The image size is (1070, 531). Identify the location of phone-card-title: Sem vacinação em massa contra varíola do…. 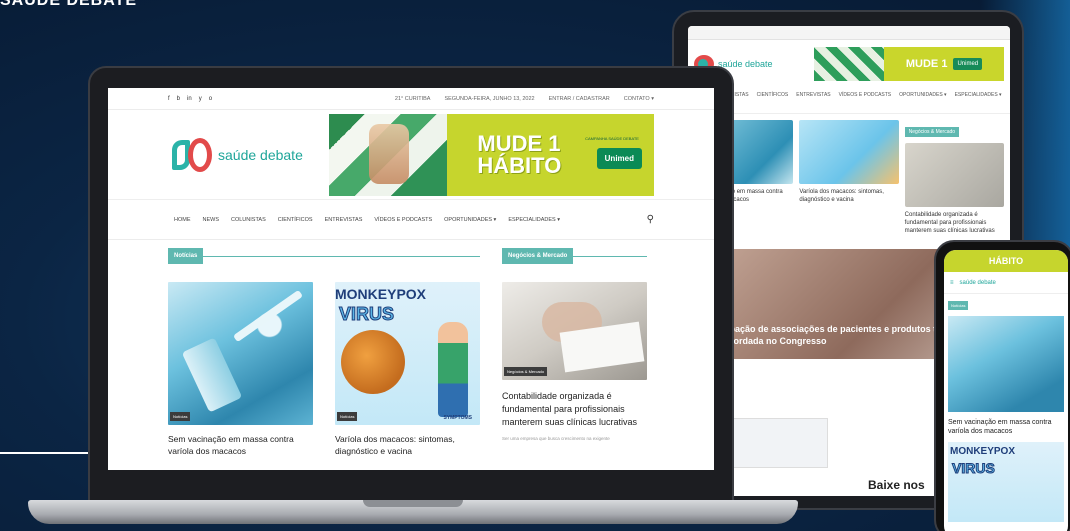
(1006, 427).